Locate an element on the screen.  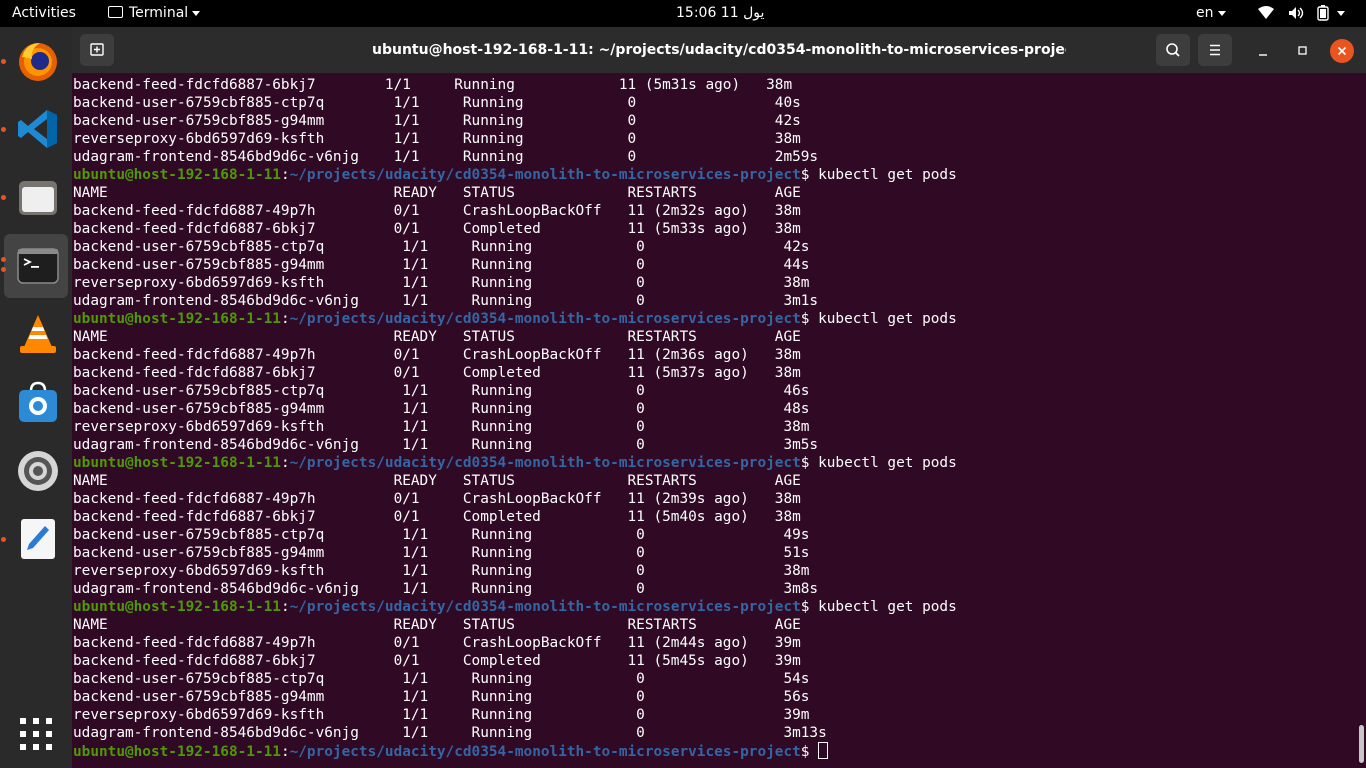
app-menu: Terminal is located at coordinates (154, 13).